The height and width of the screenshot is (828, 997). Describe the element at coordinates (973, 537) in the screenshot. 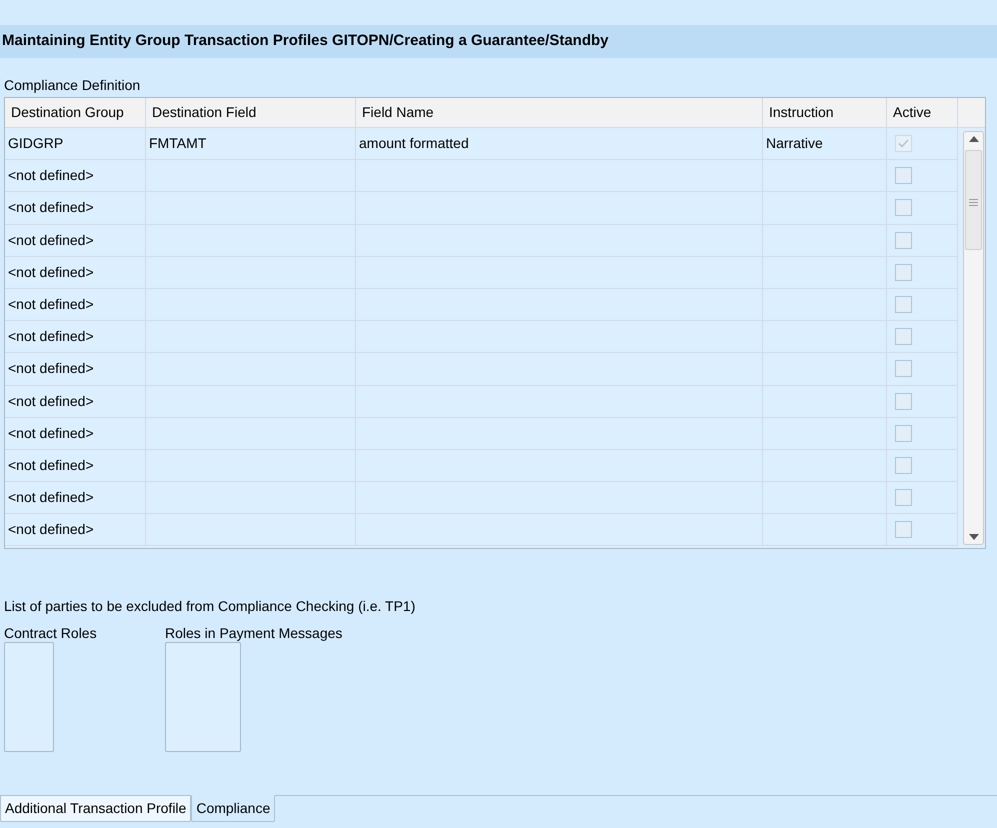

I see `scroll-down-icon` at that location.